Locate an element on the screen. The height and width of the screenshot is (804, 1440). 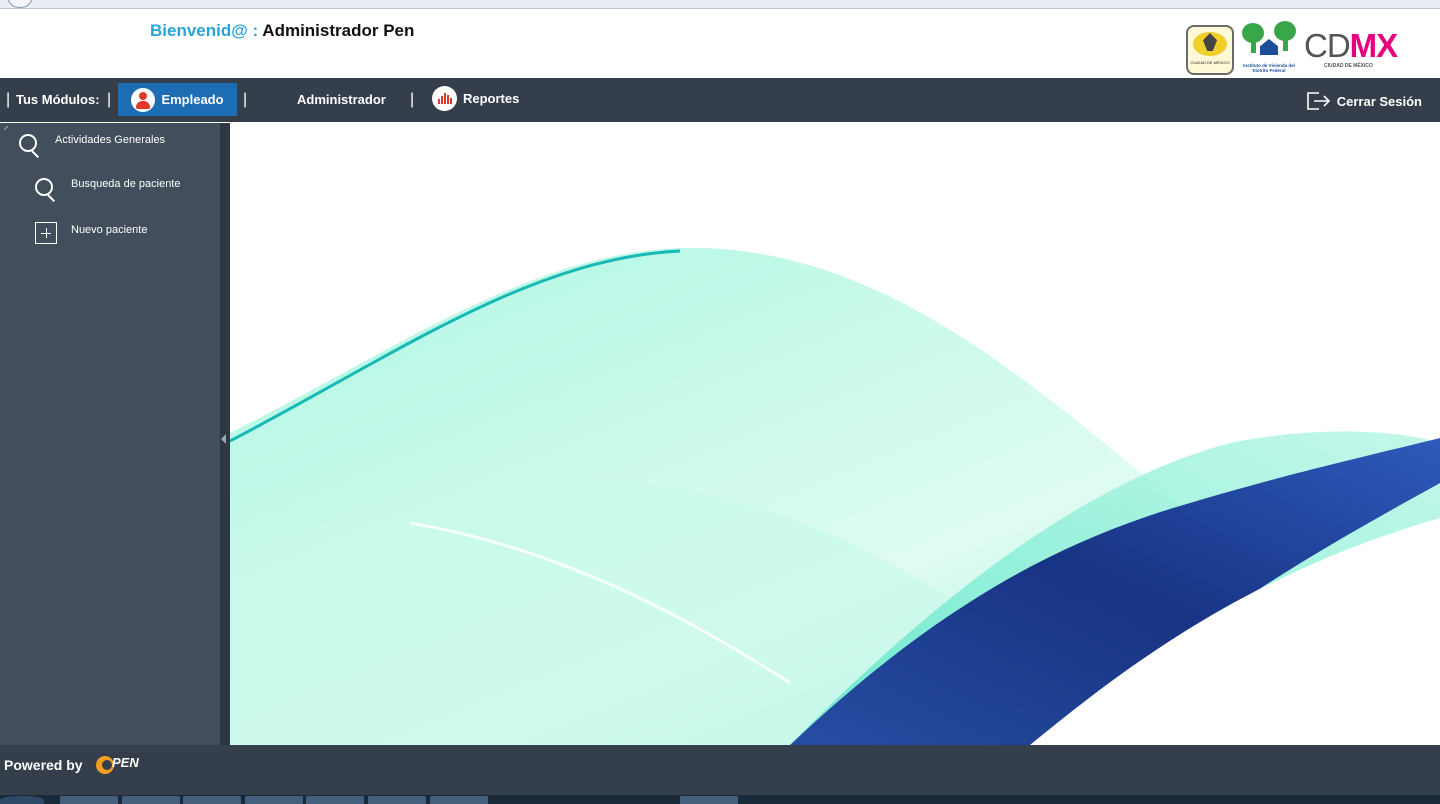
sidebar-item-label: Actividades Generales is located at coordinates (110, 140).